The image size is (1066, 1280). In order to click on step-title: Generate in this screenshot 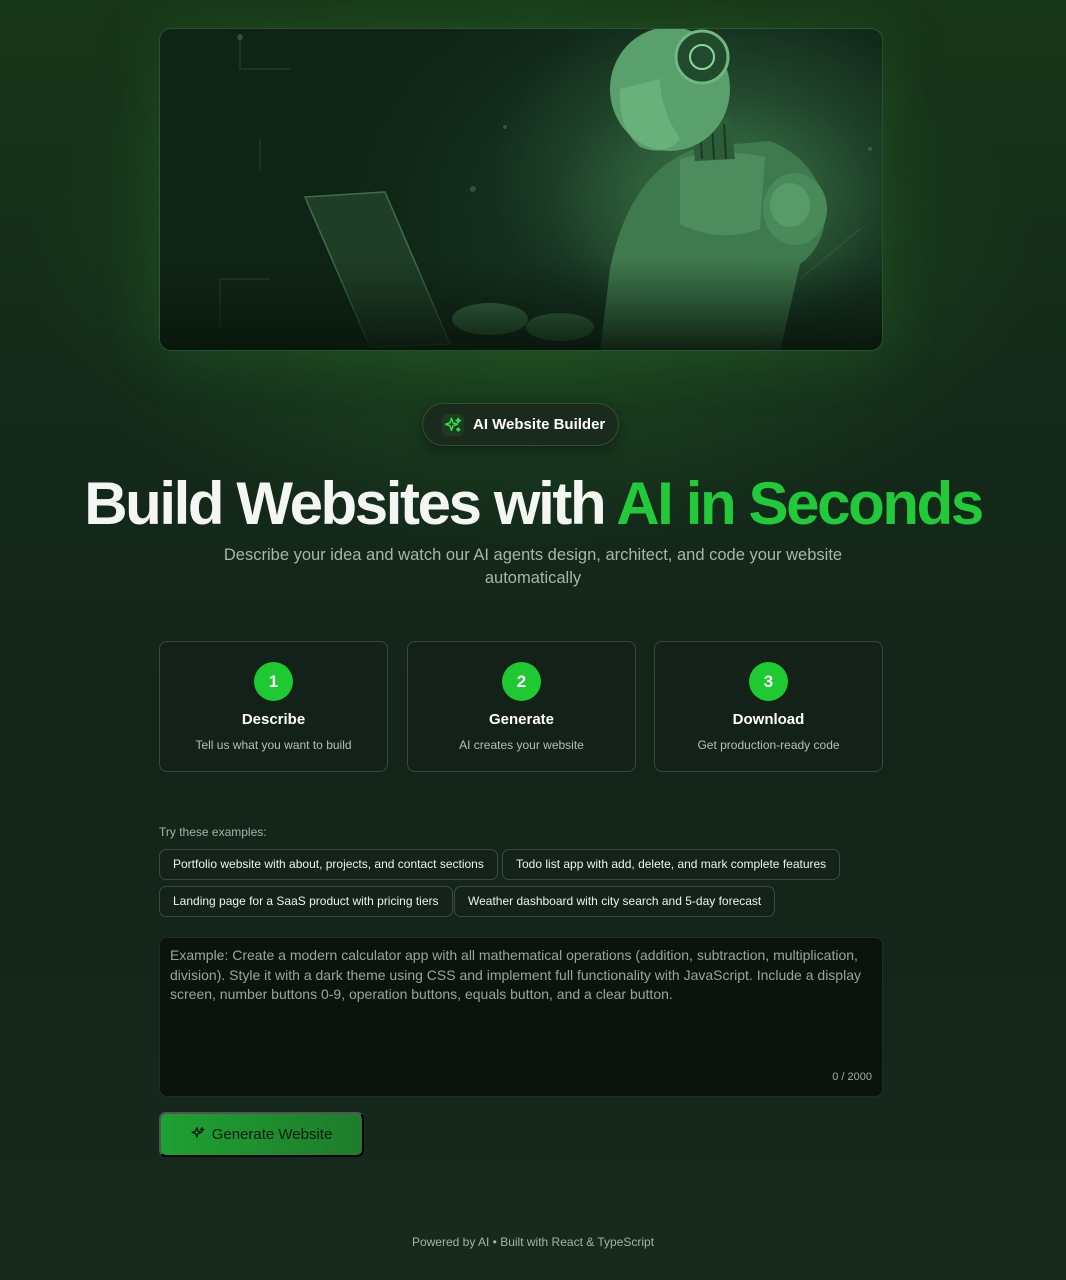, I will do `click(521, 719)`.